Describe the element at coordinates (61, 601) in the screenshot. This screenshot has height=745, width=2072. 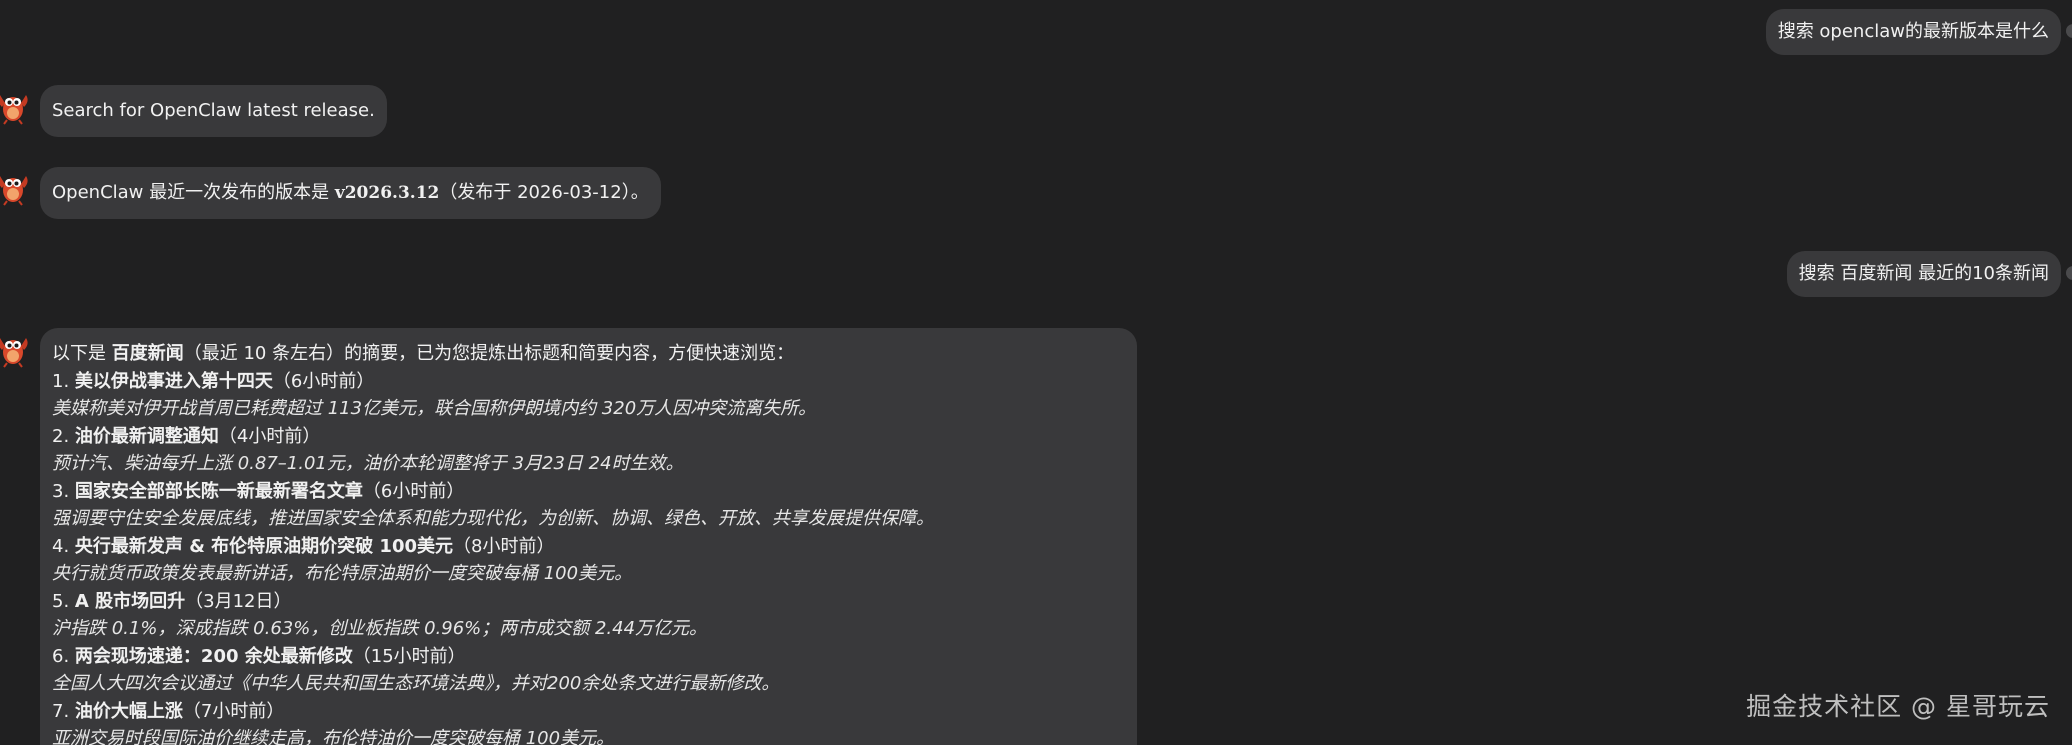
I see `item-number: 5.` at that location.